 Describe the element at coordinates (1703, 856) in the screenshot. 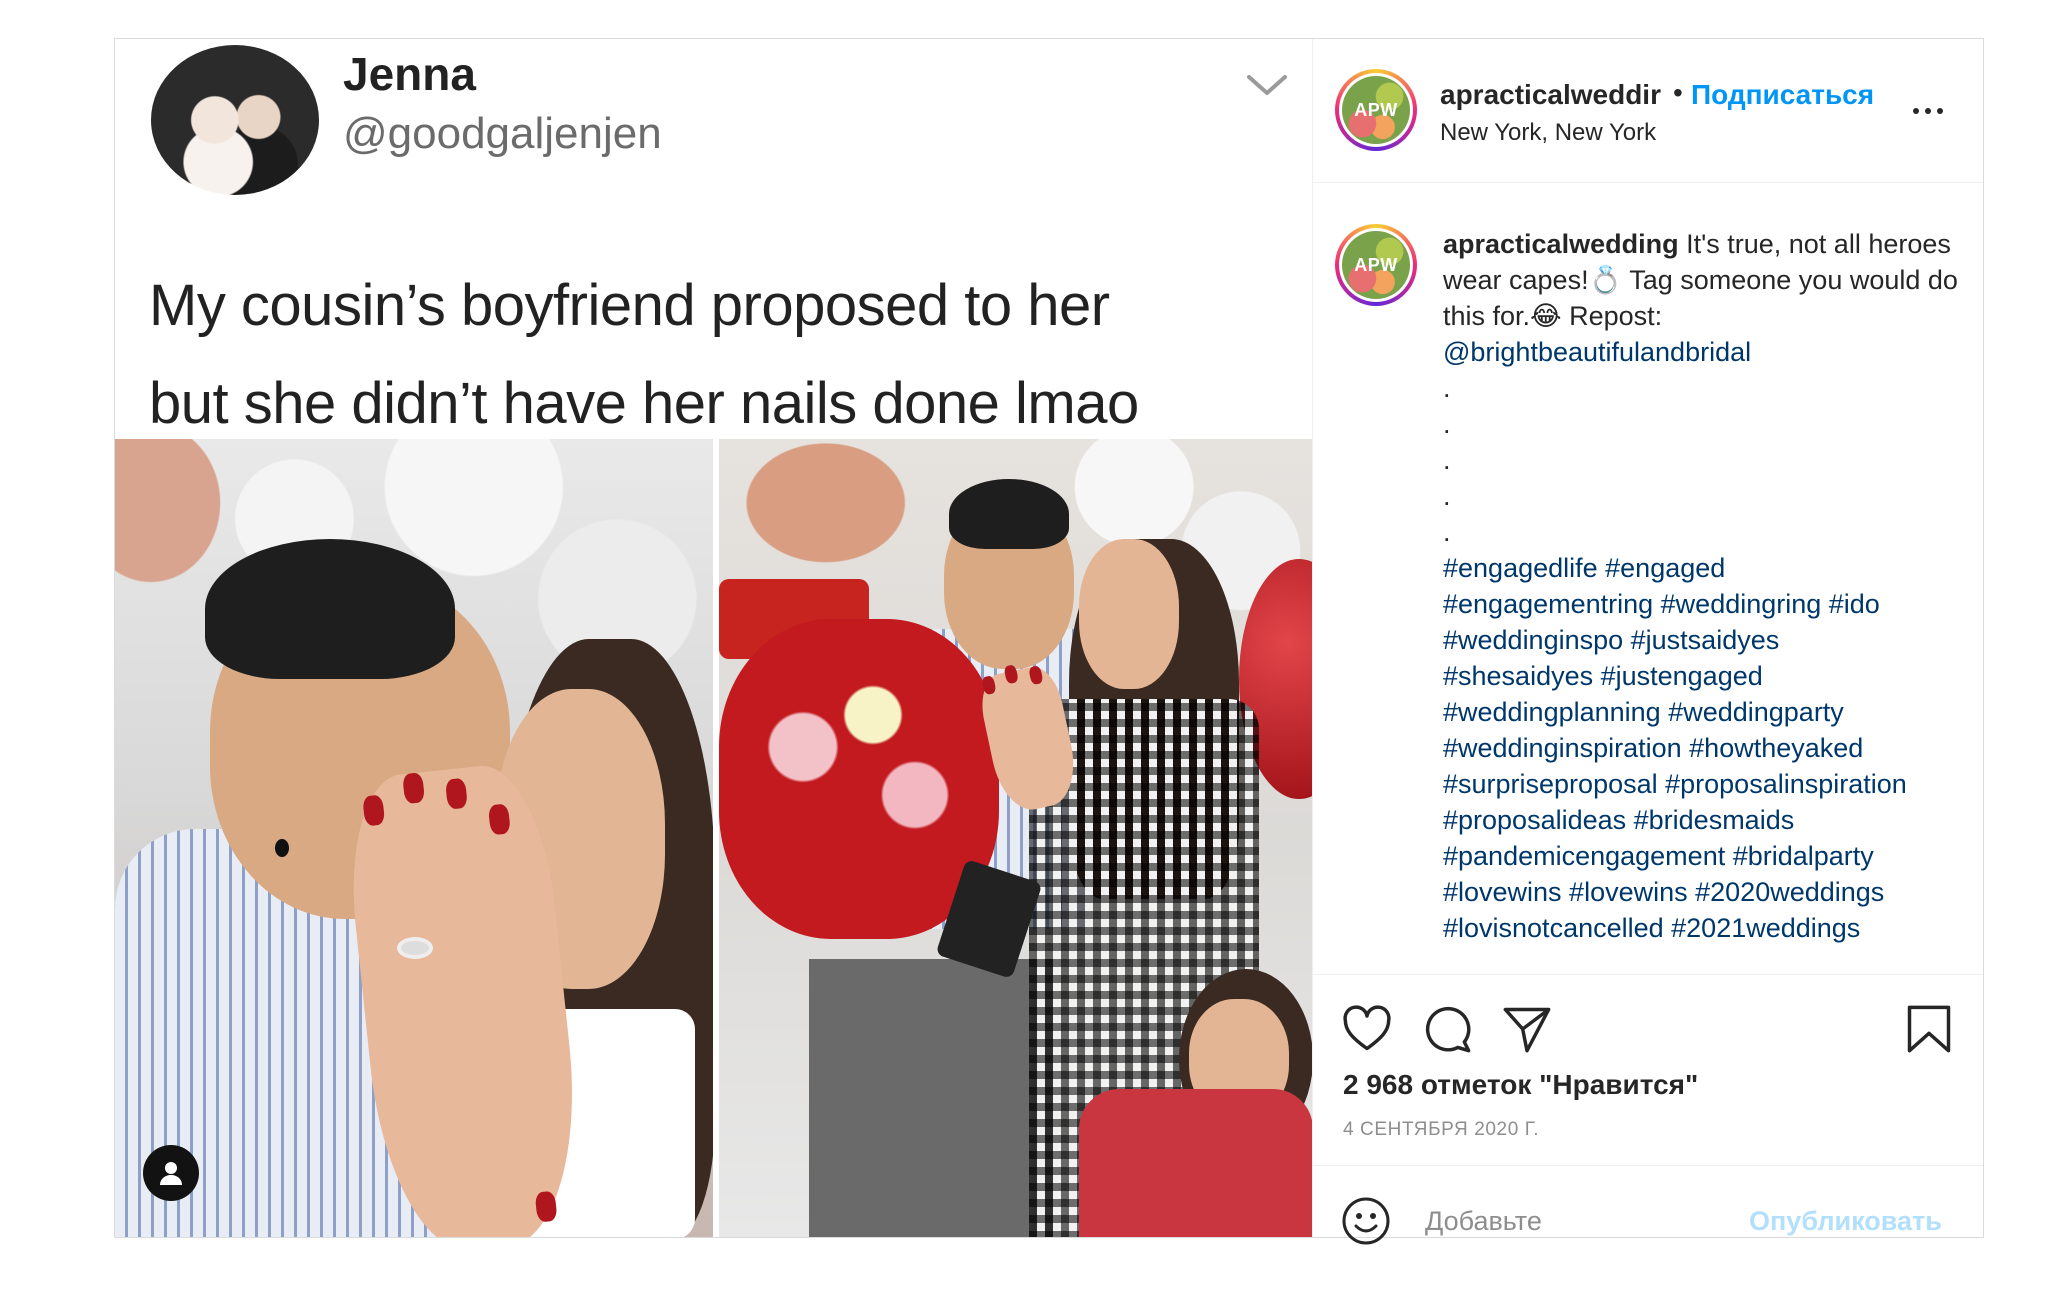

I see `caption-hashtags: #pandemicengagement #bridalparty` at that location.